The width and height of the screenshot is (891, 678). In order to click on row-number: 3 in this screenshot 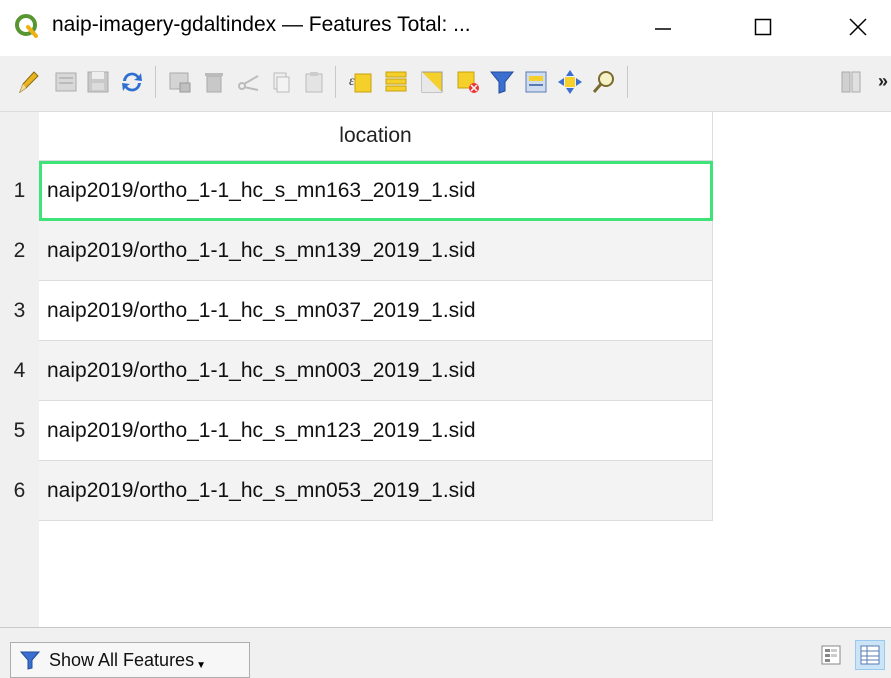, I will do `click(19, 311)`.